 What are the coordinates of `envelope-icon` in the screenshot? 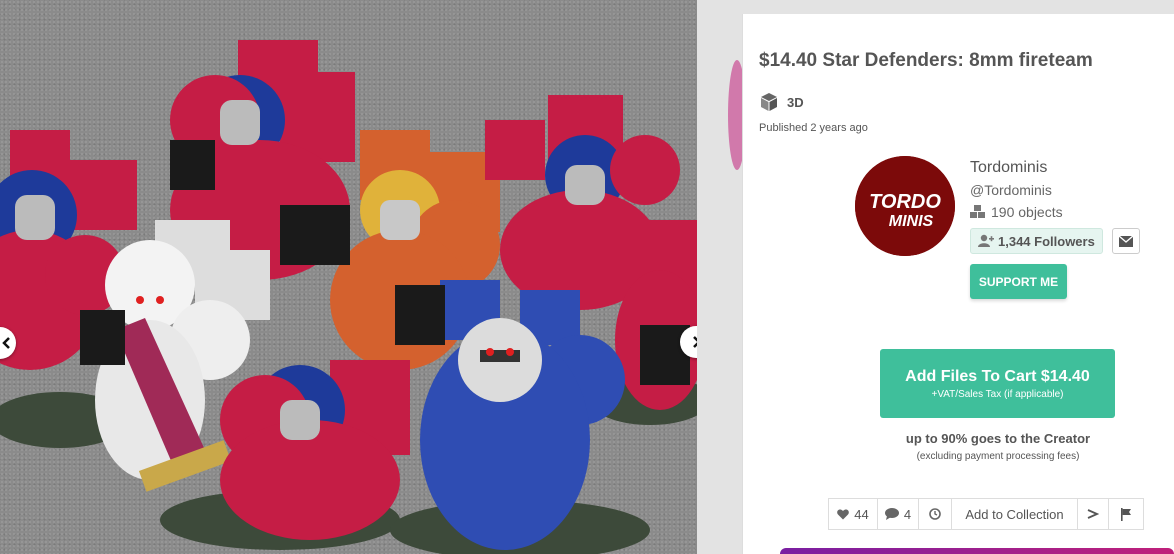 It's located at (1126, 241).